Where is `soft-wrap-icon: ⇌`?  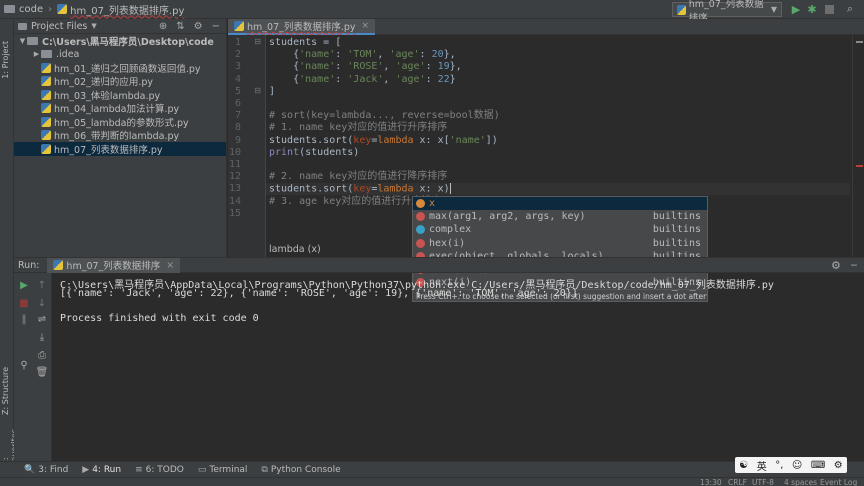 soft-wrap-icon: ⇌ is located at coordinates (42, 319).